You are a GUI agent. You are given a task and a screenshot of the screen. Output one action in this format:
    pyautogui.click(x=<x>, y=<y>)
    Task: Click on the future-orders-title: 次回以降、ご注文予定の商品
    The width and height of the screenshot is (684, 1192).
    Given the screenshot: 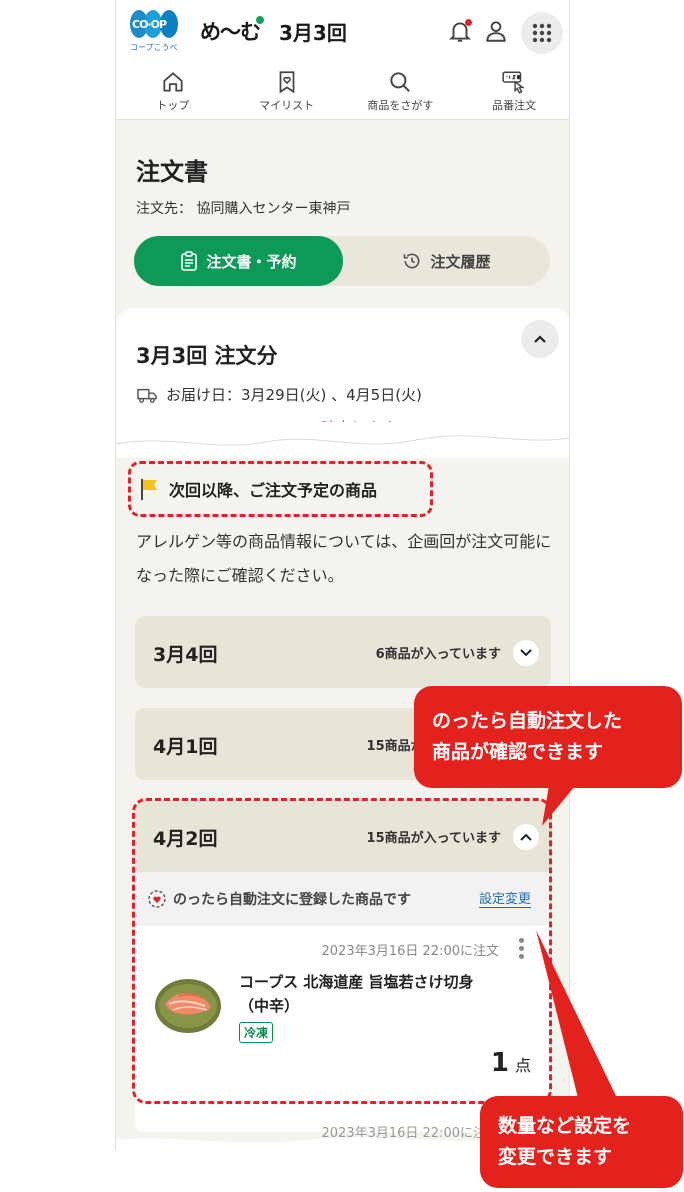 What is the action you would take?
    pyautogui.click(x=273, y=490)
    